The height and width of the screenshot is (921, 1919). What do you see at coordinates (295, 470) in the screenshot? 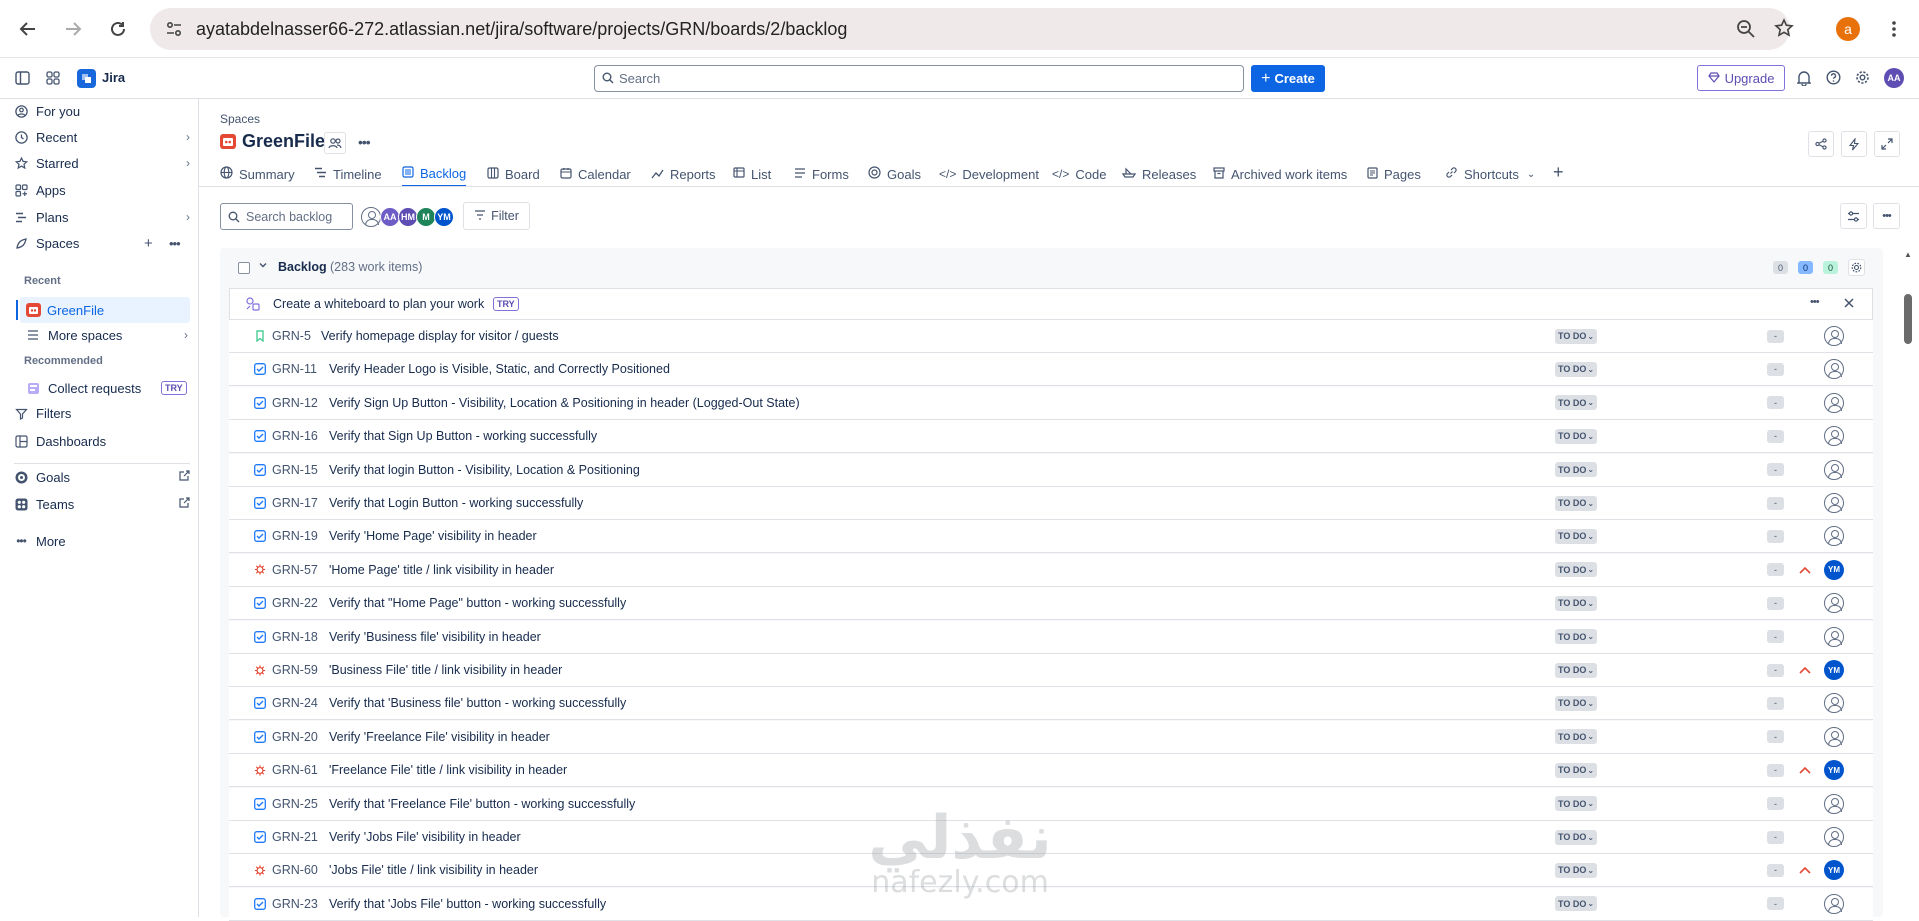
I see `issue-key: GRN-15` at bounding box center [295, 470].